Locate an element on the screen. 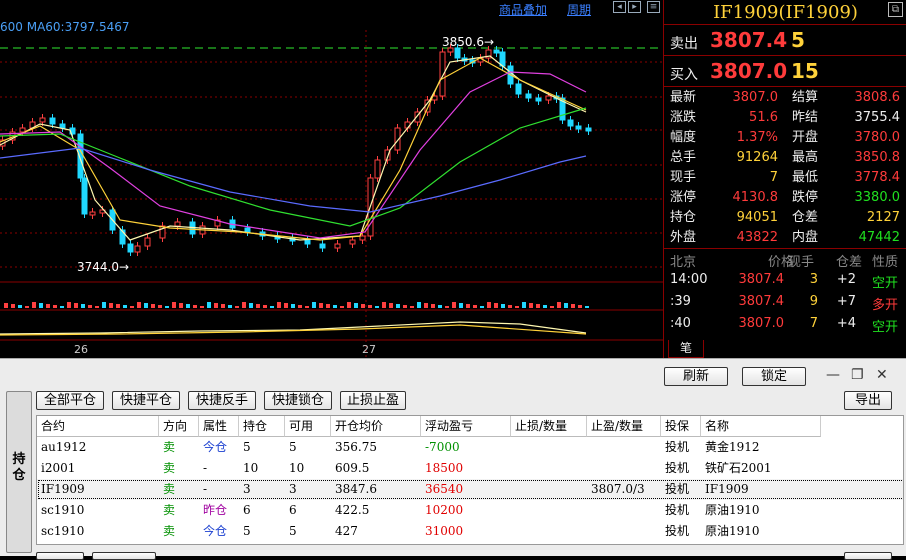  table-row: sc1910 卖 今仓 5 5 427 31000 投机 原油1910 is located at coordinates (470, 531).